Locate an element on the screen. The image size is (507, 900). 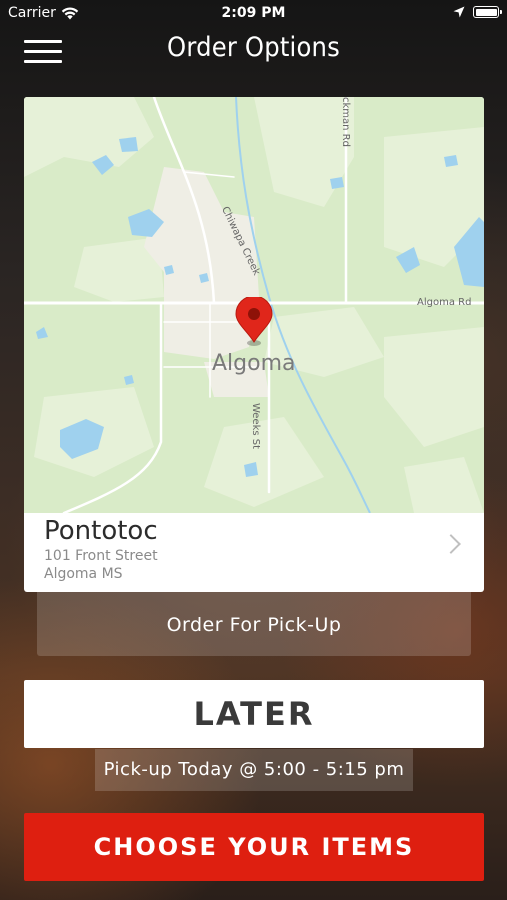
map-pin-icon is located at coordinates (254, 322).